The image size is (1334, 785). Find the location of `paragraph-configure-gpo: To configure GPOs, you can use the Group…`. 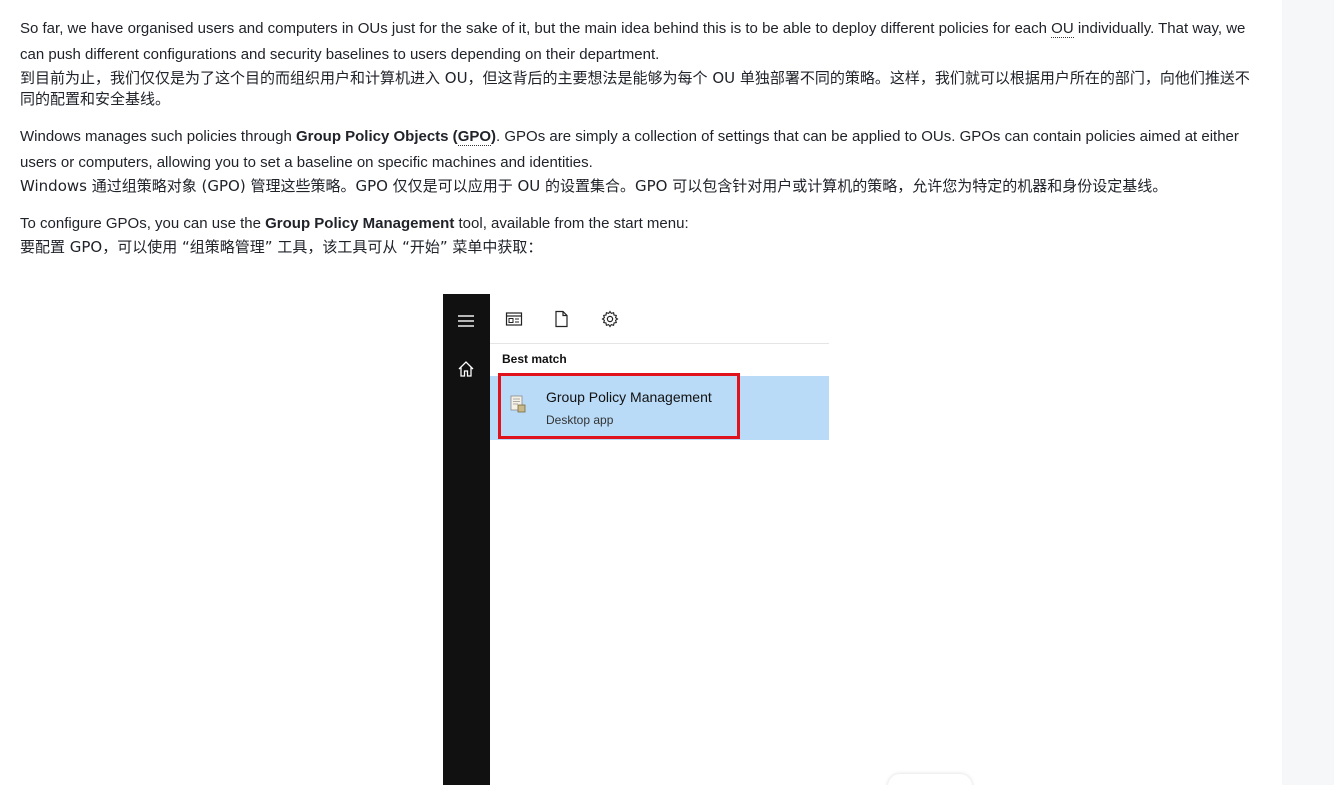

paragraph-configure-gpo: To configure GPOs, you can use the Group… is located at coordinates (640, 234).